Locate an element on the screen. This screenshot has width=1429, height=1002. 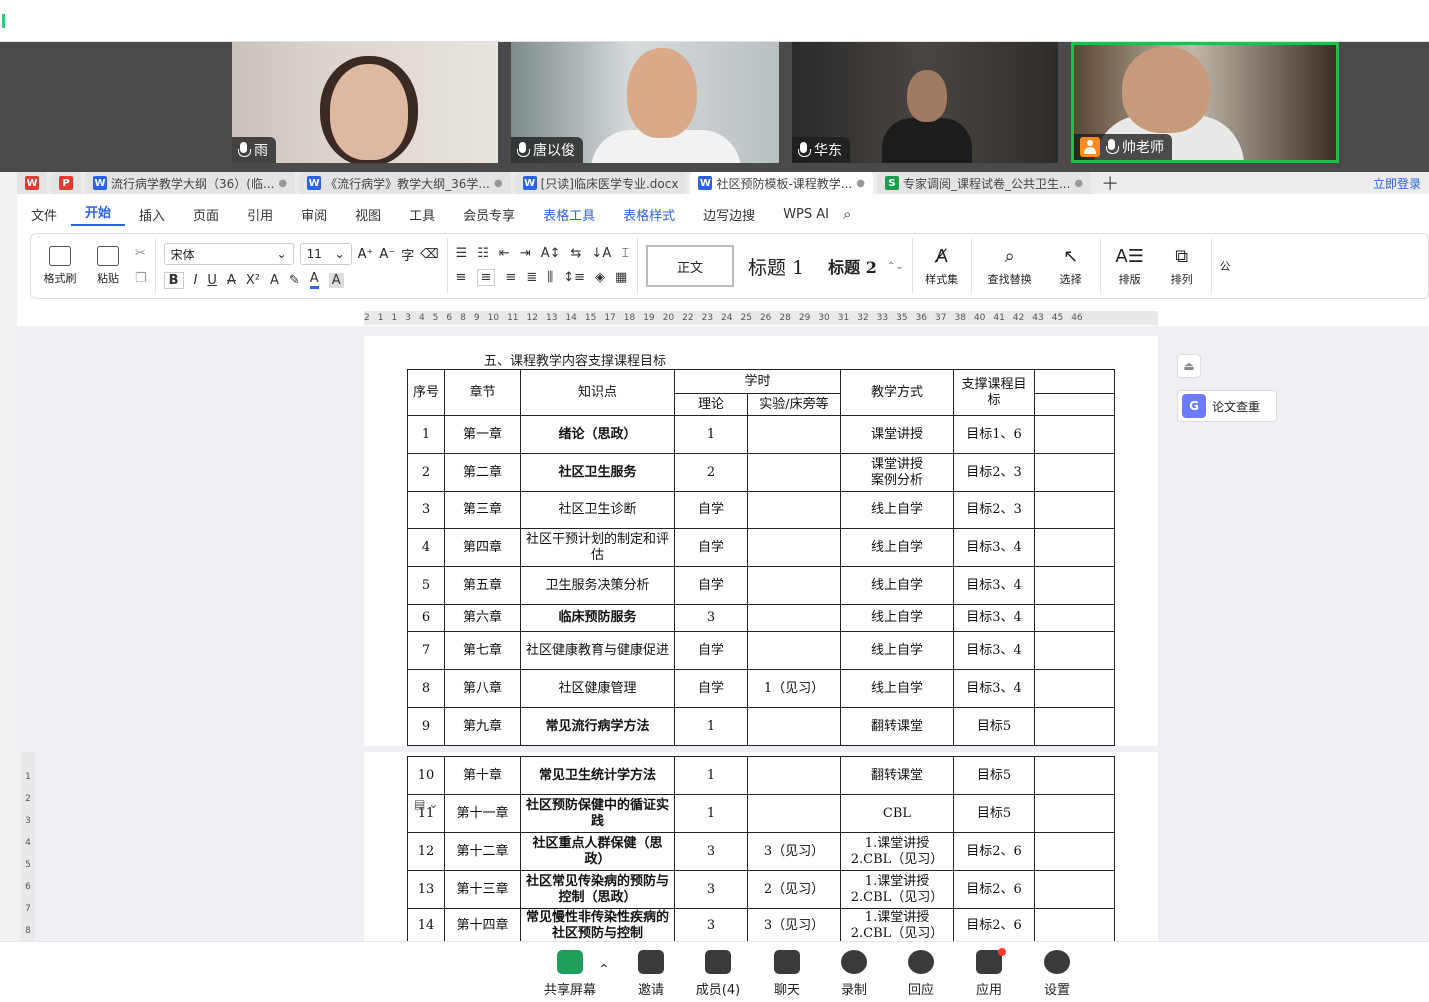
cell-no: 7 is located at coordinates (426, 650).